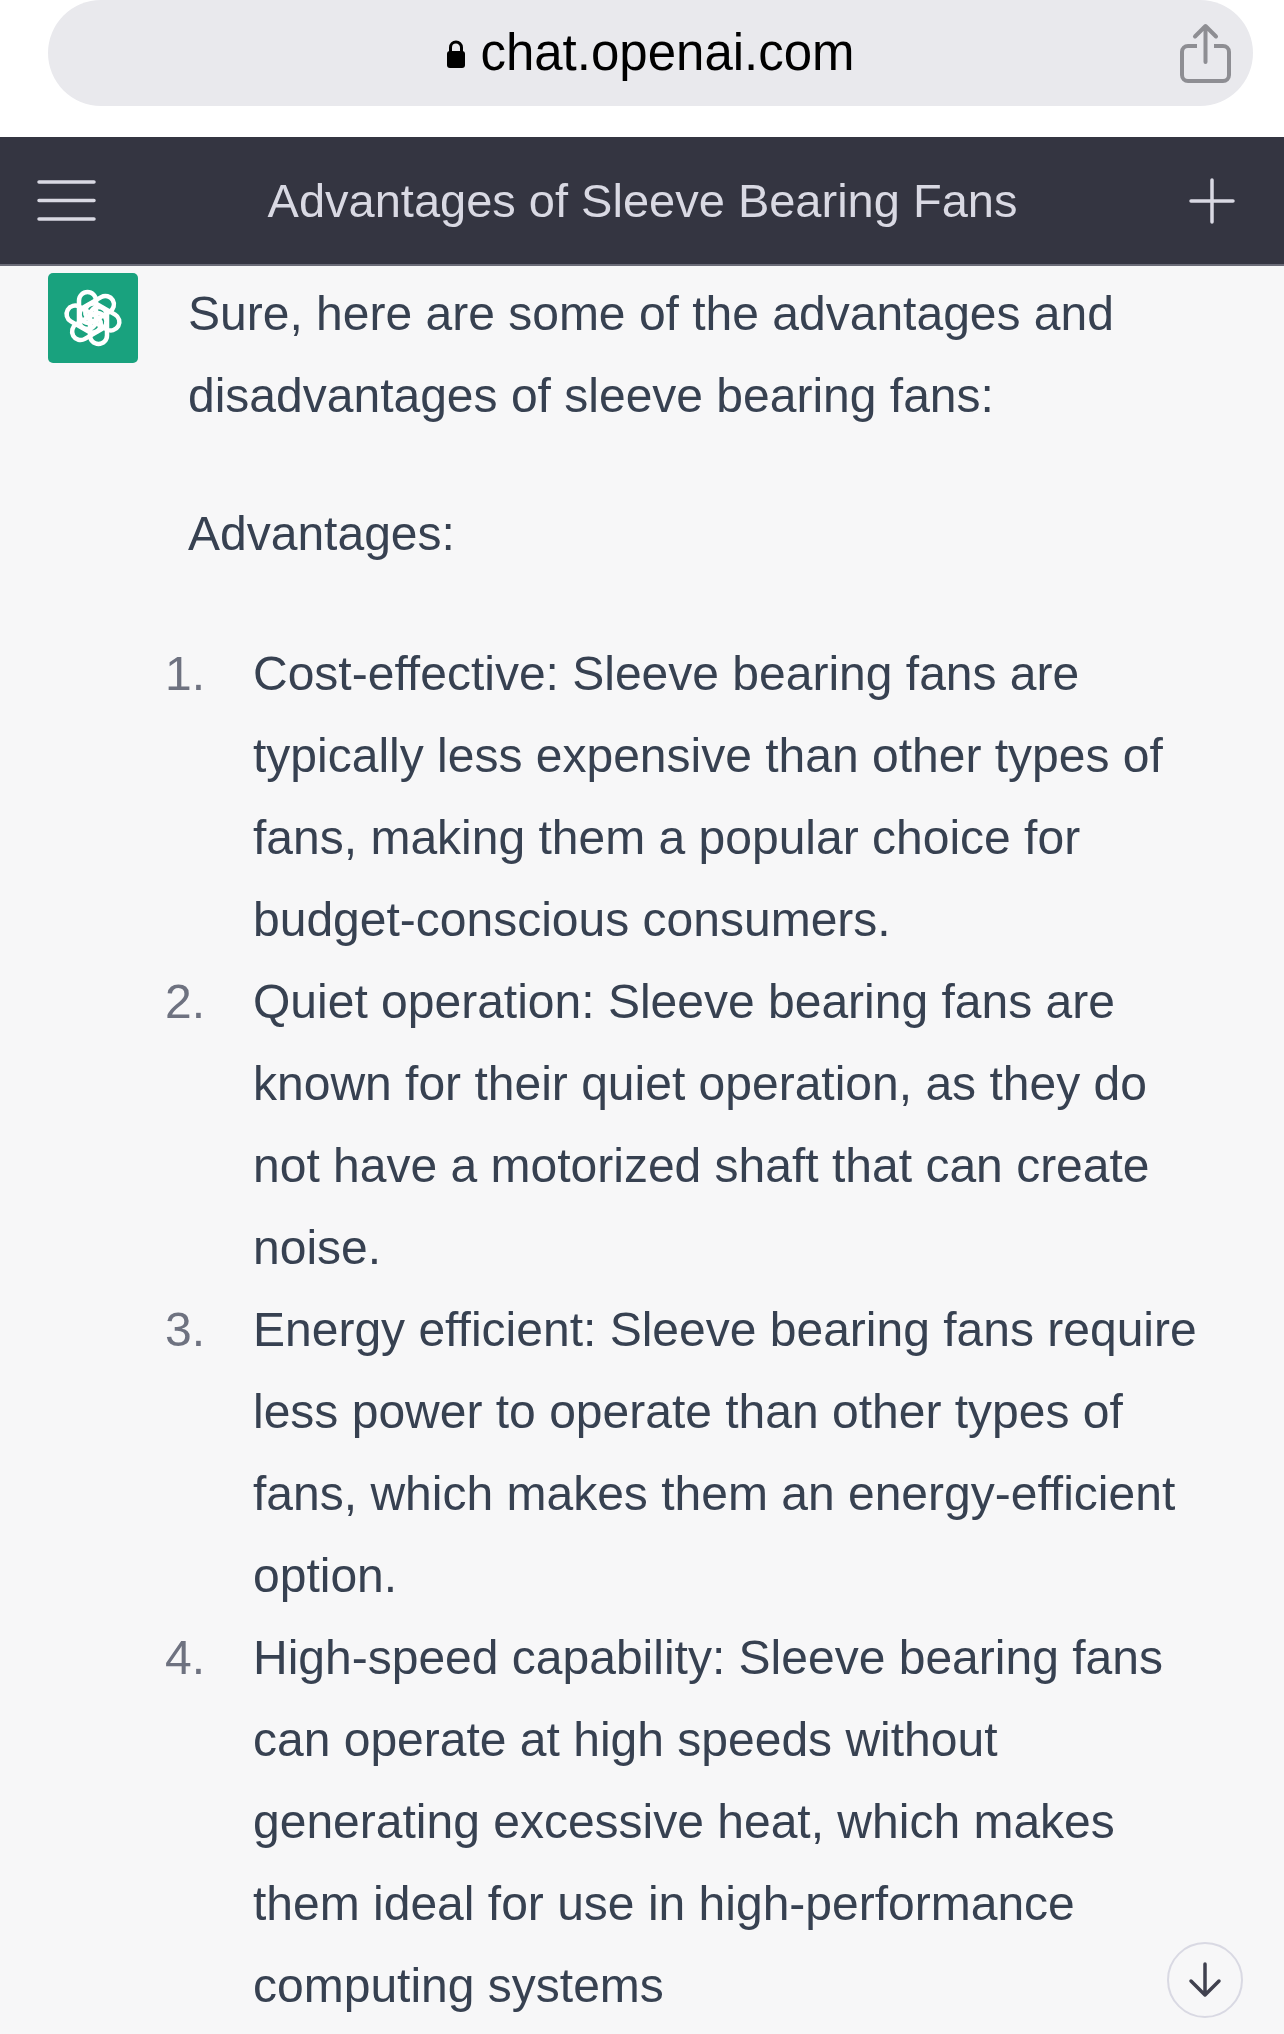 The width and height of the screenshot is (1284, 2034). I want to click on list-item-text: Cost-effective: Sleeve bearing fans are typically less expensive than other types of fans, making them a popular choice for budget-conscious consumers., so click(708, 796).